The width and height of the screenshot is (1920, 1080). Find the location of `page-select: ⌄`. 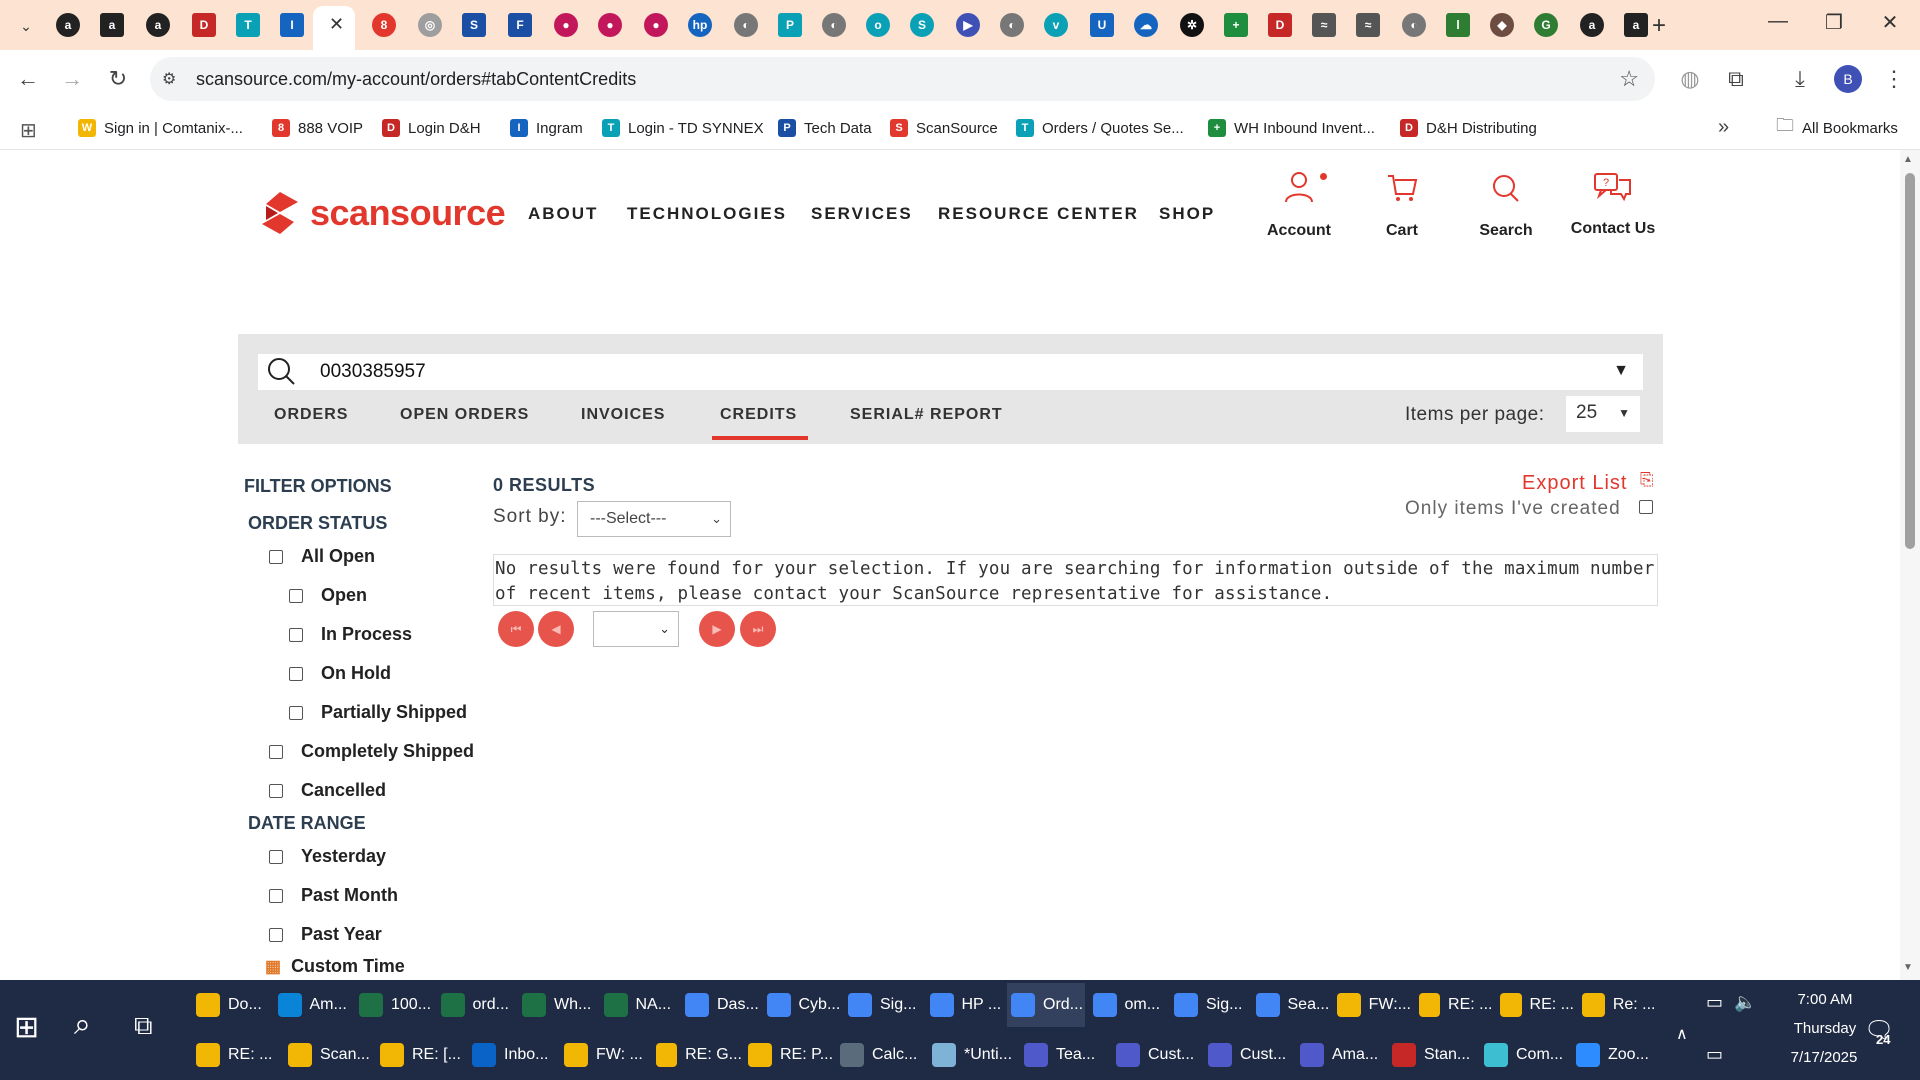

page-select: ⌄ is located at coordinates (636, 629).